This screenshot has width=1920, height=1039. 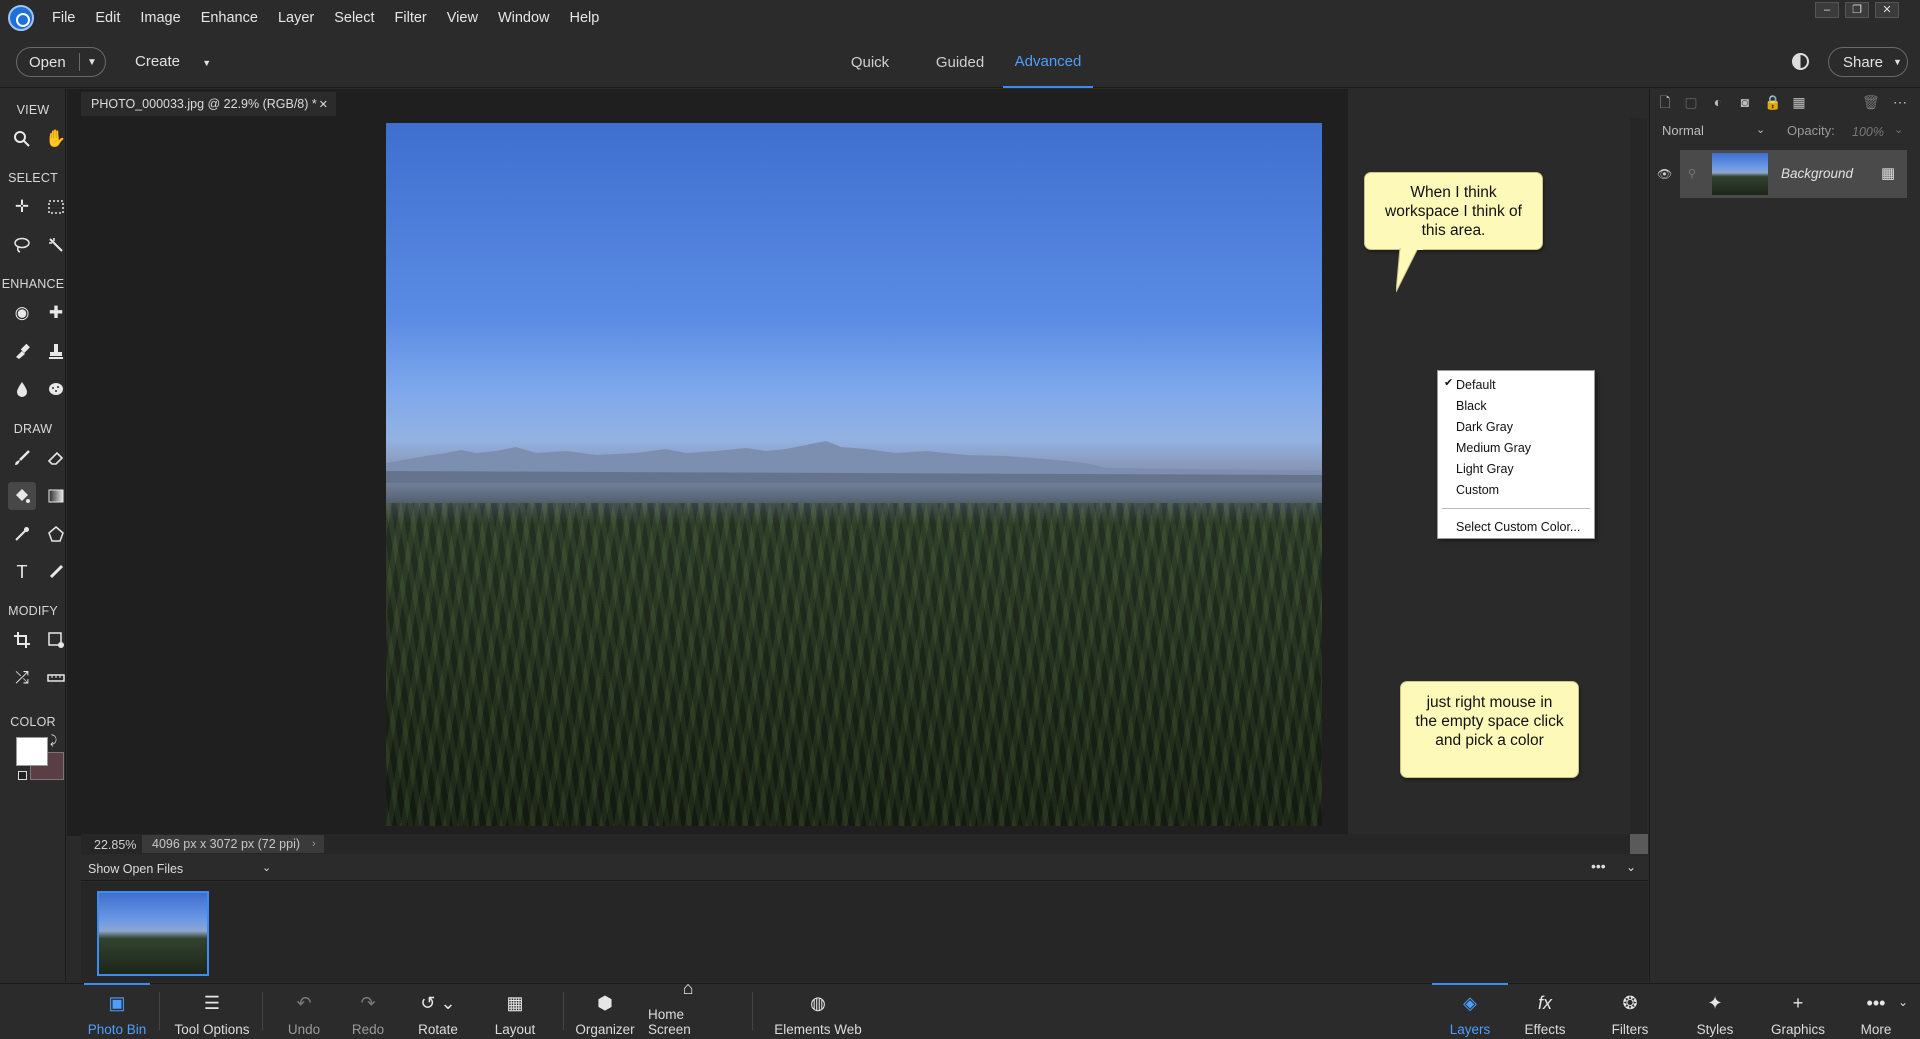 I want to click on healing-brush-icon: ✚, so click(x=56, y=313).